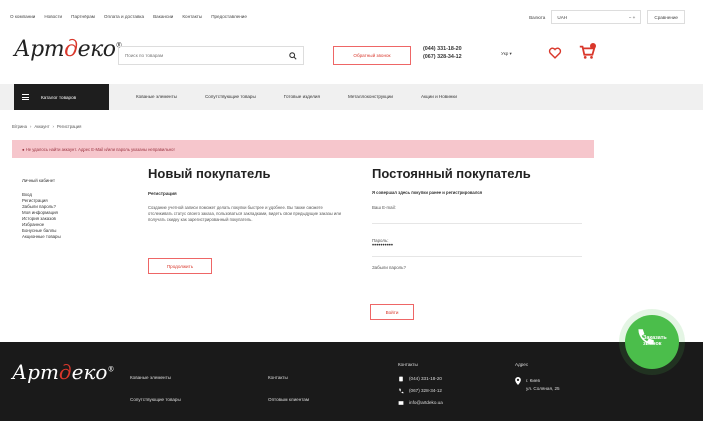 The height and width of the screenshot is (421, 703). What do you see at coordinates (41, 237) in the screenshot?
I see `sidebar-item-promo: Акционные товары` at bounding box center [41, 237].